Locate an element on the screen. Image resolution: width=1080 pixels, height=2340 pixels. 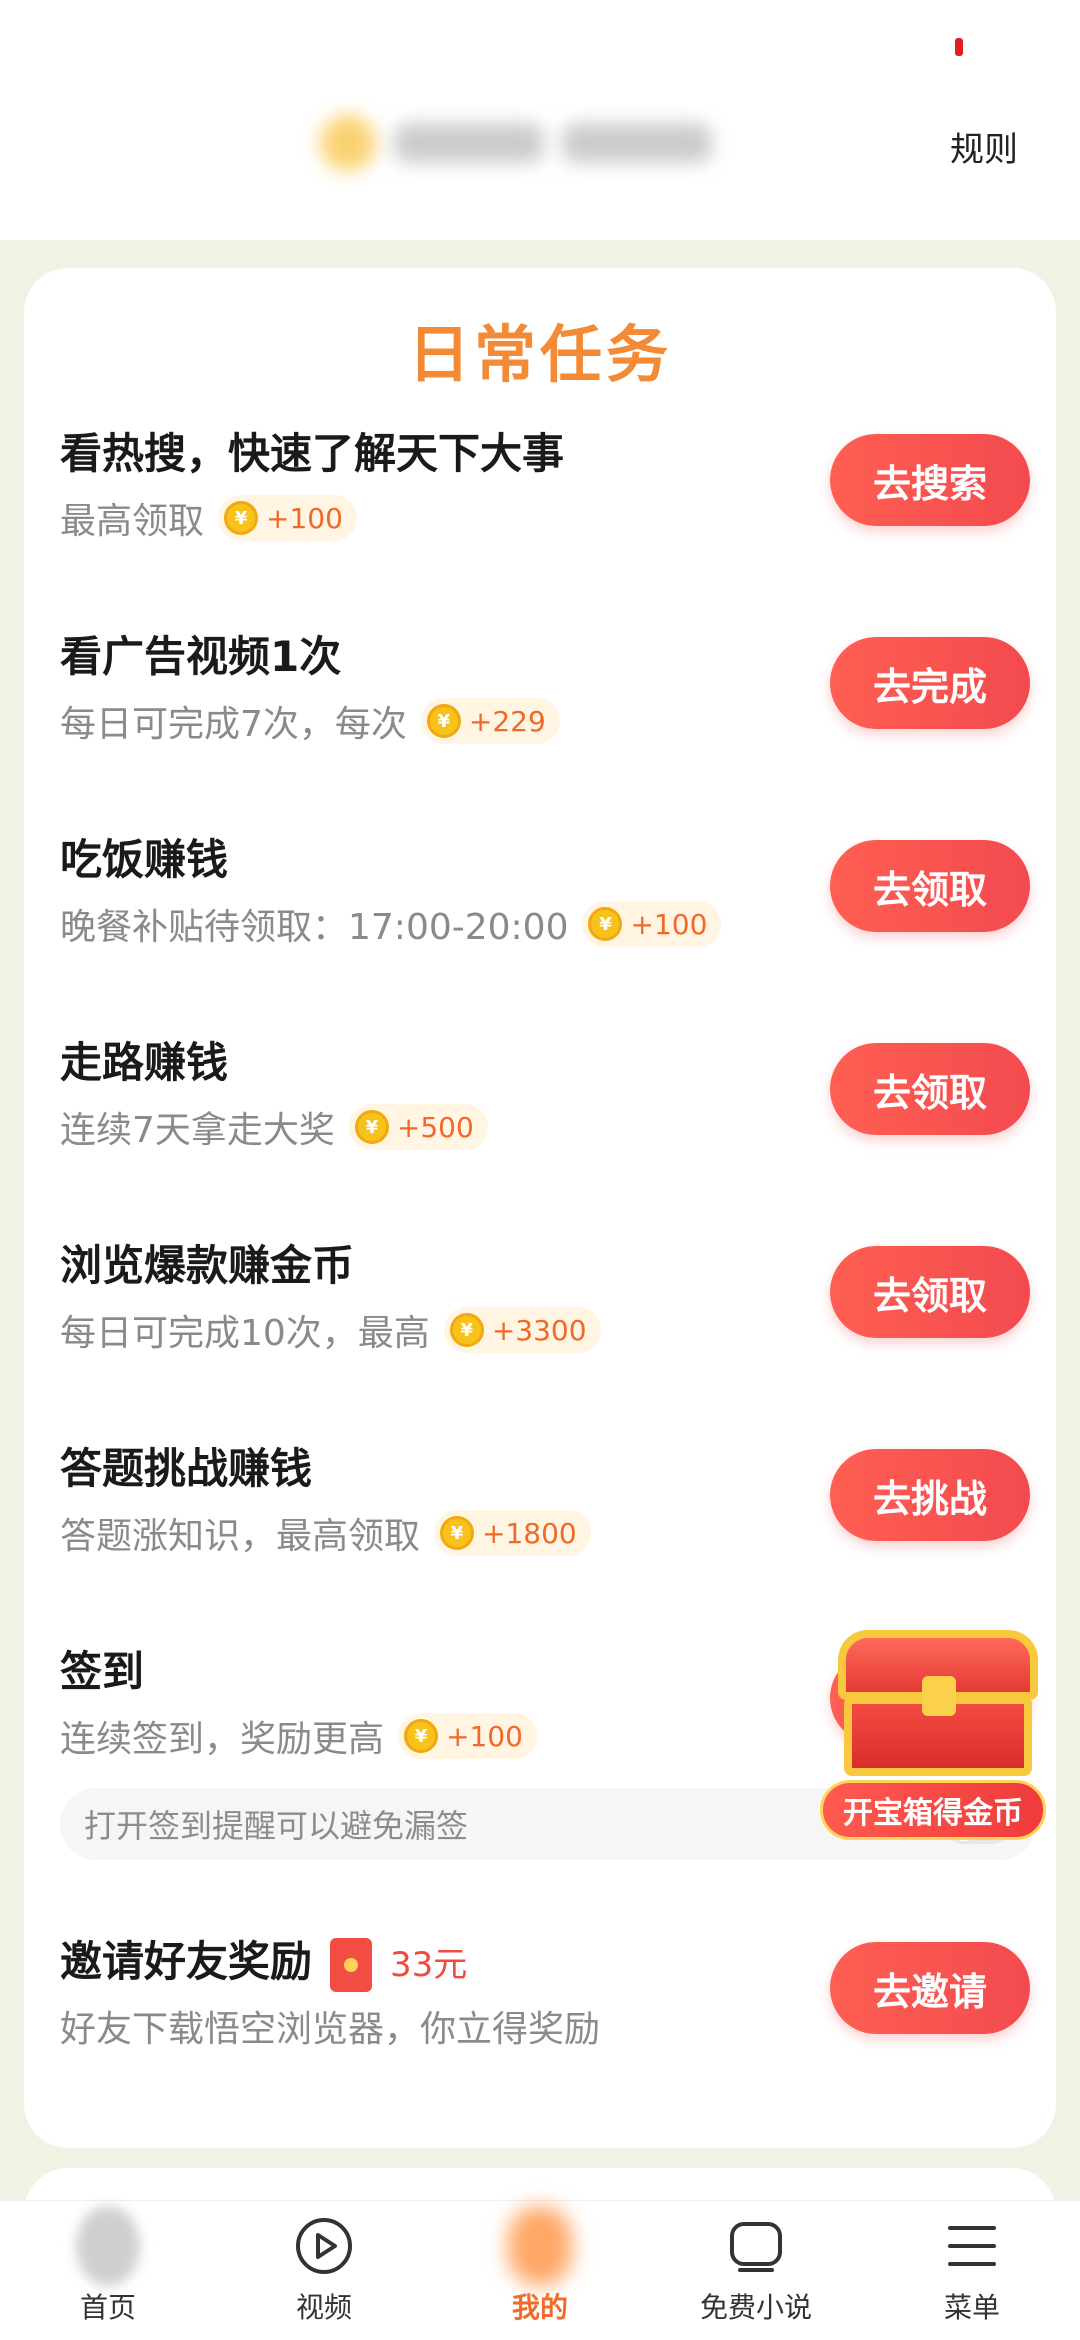
cash-reward: 33元 is located at coordinates (429, 1965).